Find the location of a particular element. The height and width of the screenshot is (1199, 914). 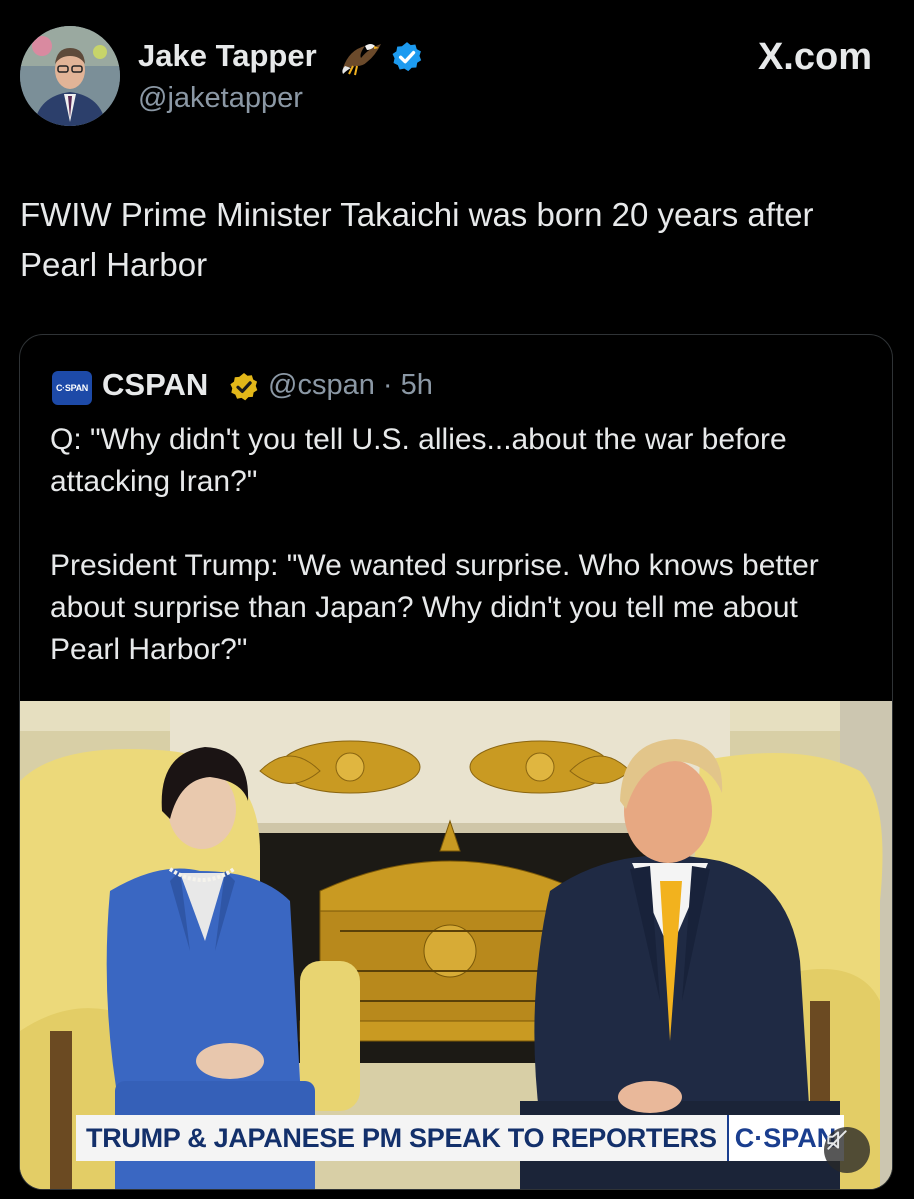

avatar-photo is located at coordinates (70, 76).